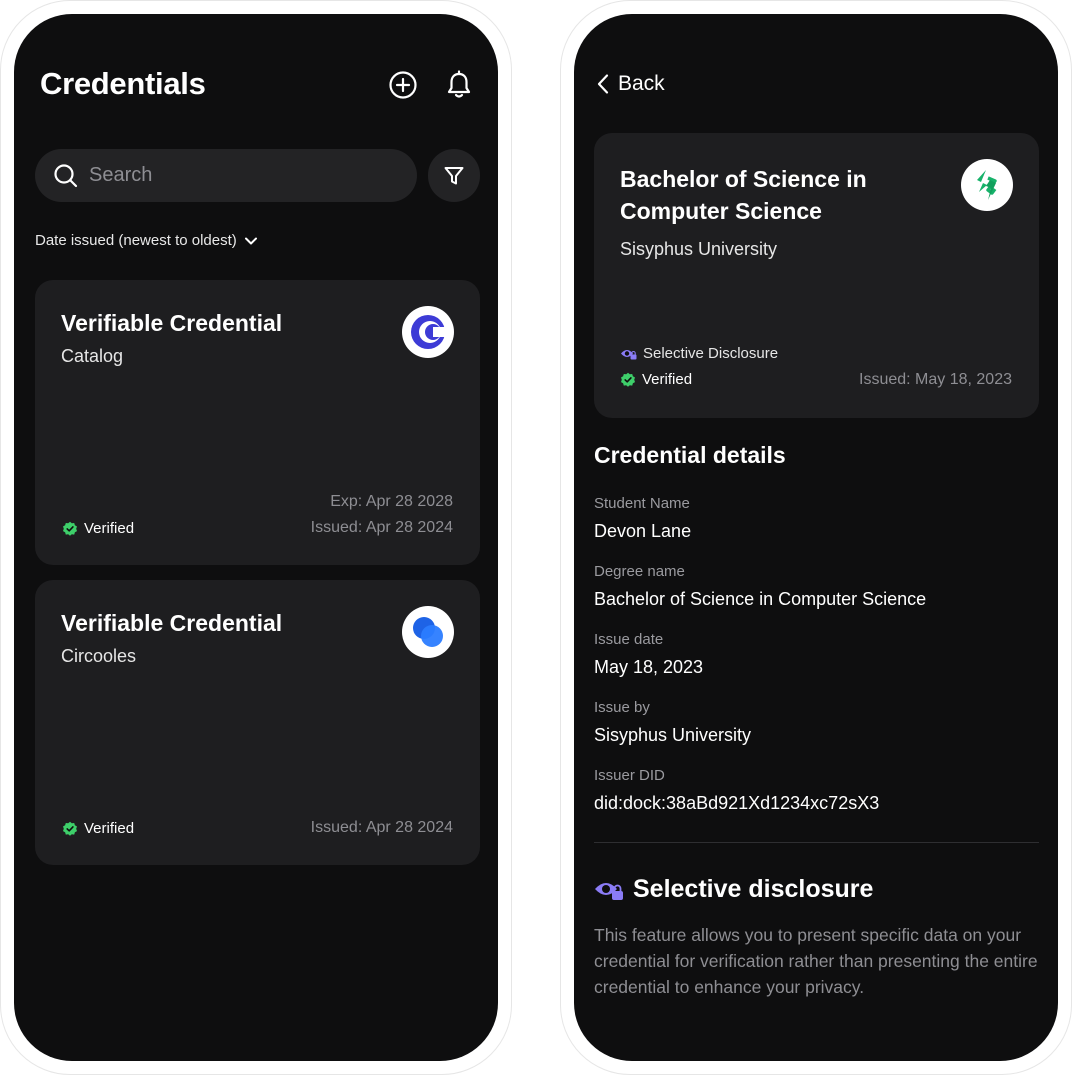 The height and width of the screenshot is (1075, 1072). What do you see at coordinates (226, 175) in the screenshot?
I see `search-field: Search` at bounding box center [226, 175].